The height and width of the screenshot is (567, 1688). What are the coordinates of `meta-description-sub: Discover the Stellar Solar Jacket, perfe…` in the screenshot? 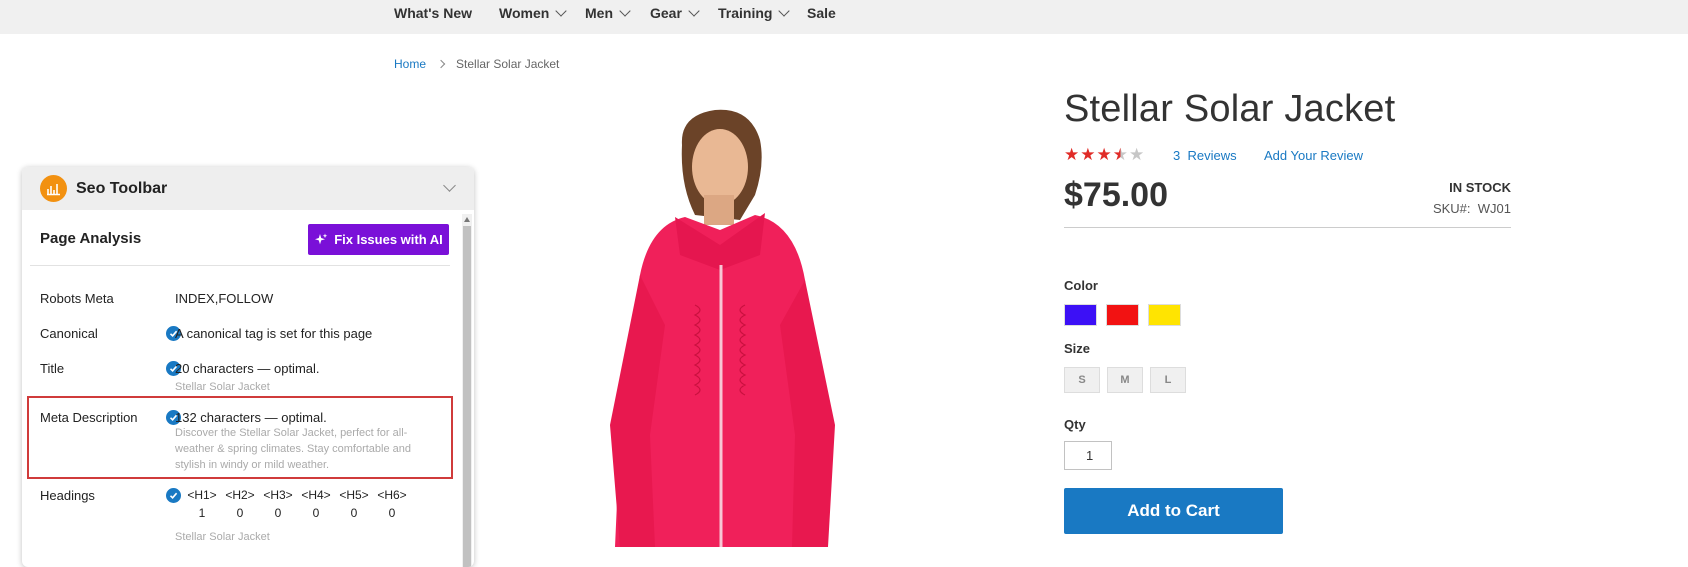 It's located at (293, 449).